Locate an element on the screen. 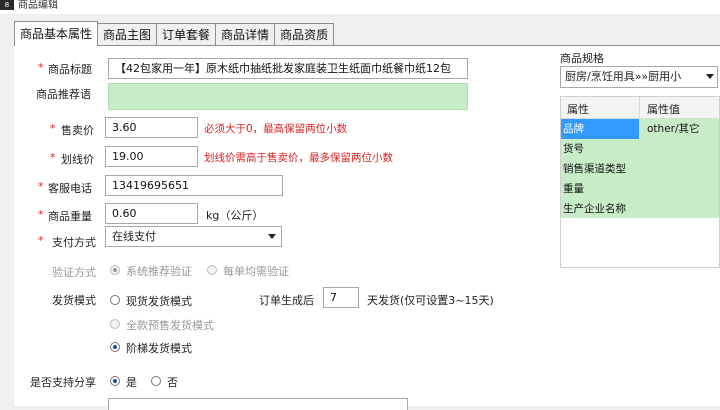 Image resolution: width=720 pixels, height=410 pixels. shipping-presale-label: 全款预售发货模式 is located at coordinates (170, 325).